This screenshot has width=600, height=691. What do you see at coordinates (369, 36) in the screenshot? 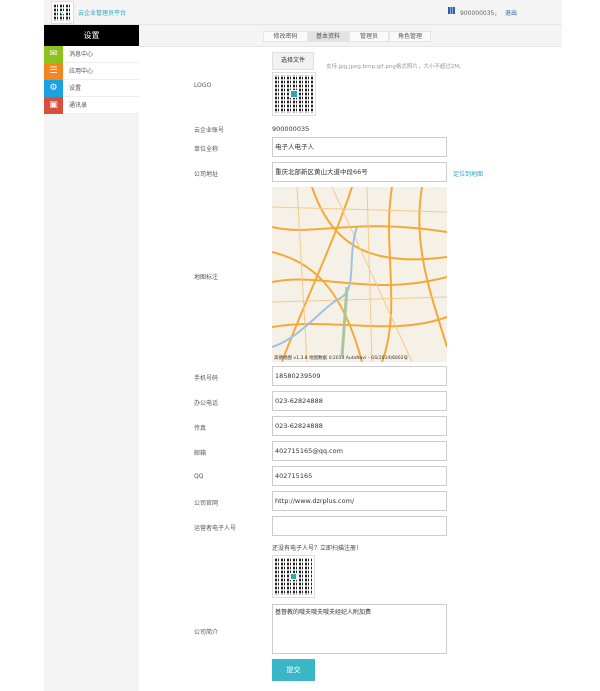
I see `tab-admins: 管理员` at bounding box center [369, 36].